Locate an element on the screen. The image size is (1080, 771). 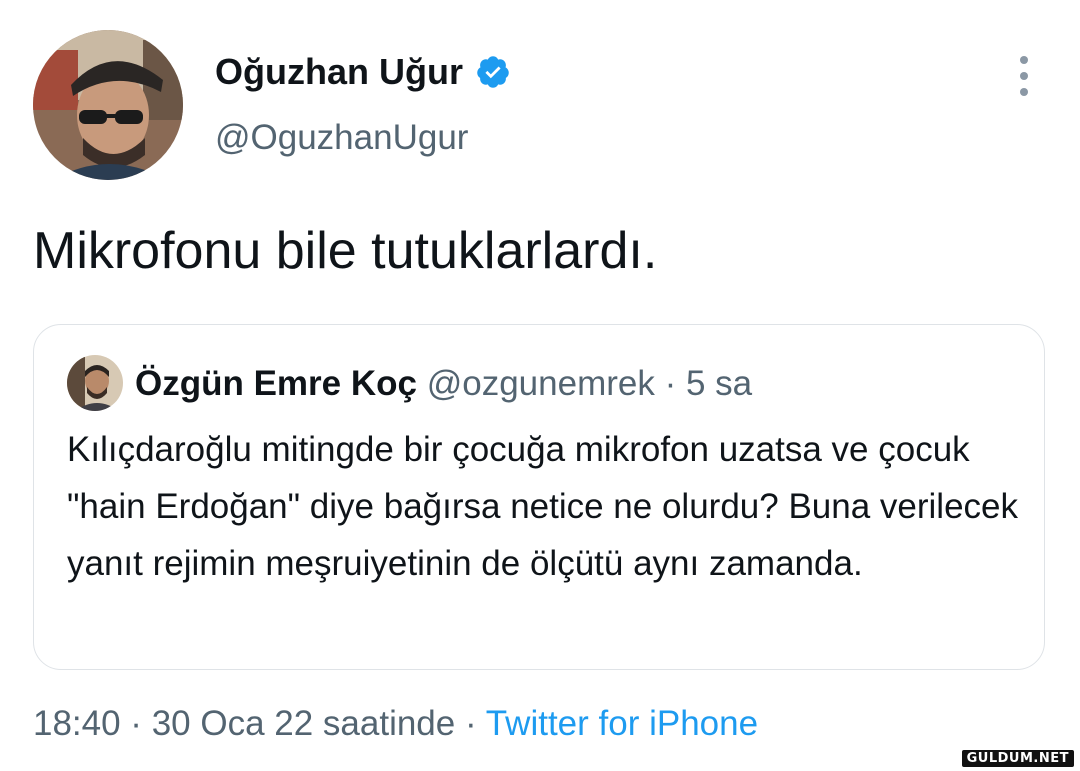
author-display-name: Oğuzhan Uğur is located at coordinates (339, 72).